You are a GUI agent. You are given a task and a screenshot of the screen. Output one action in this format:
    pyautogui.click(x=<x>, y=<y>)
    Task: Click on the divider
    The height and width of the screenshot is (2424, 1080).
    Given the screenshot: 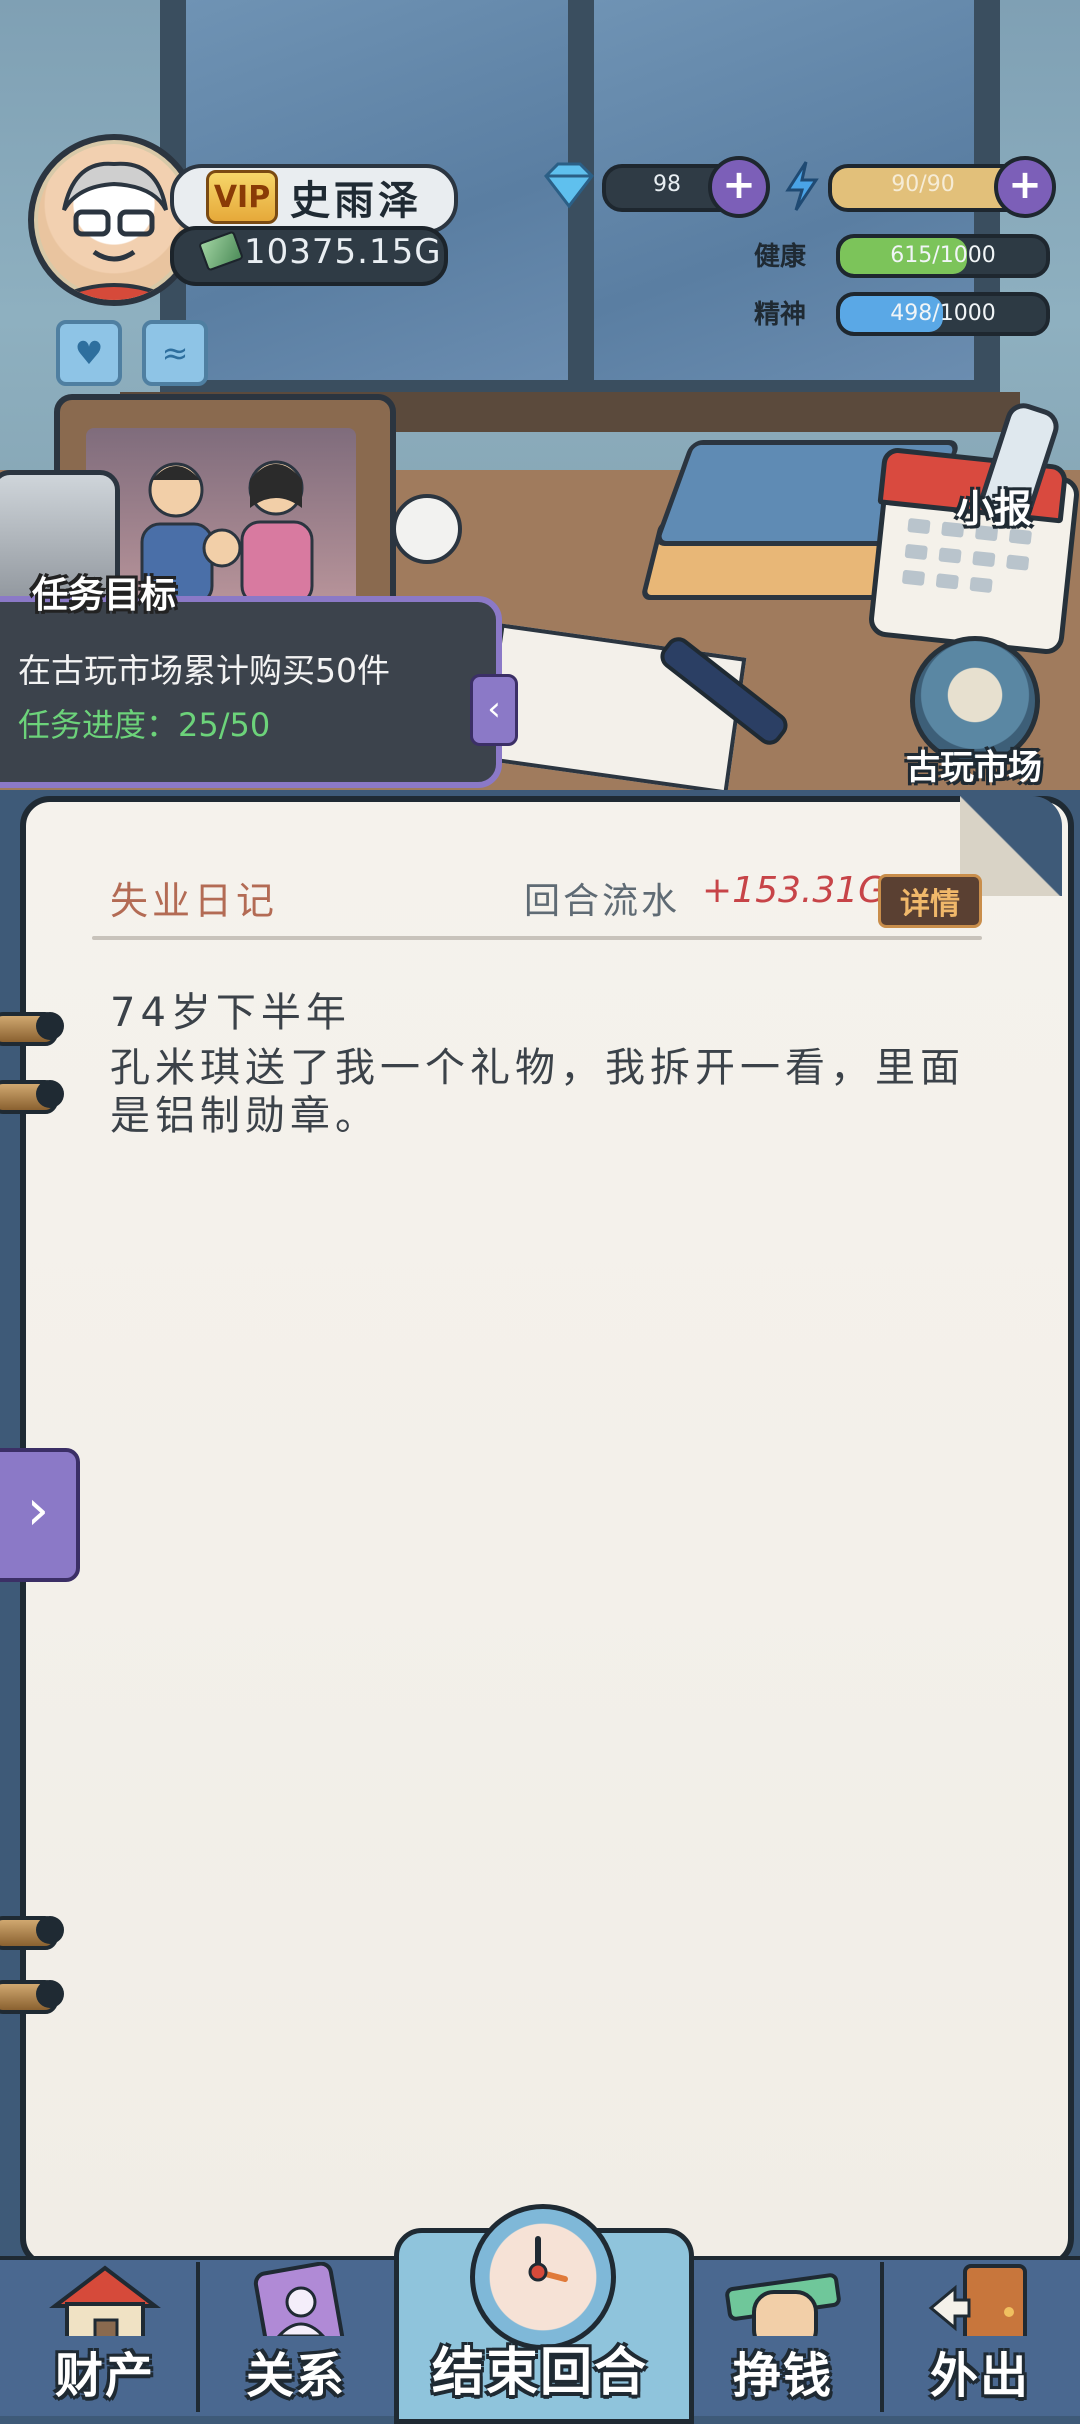 What is the action you would take?
    pyautogui.click(x=537, y=938)
    